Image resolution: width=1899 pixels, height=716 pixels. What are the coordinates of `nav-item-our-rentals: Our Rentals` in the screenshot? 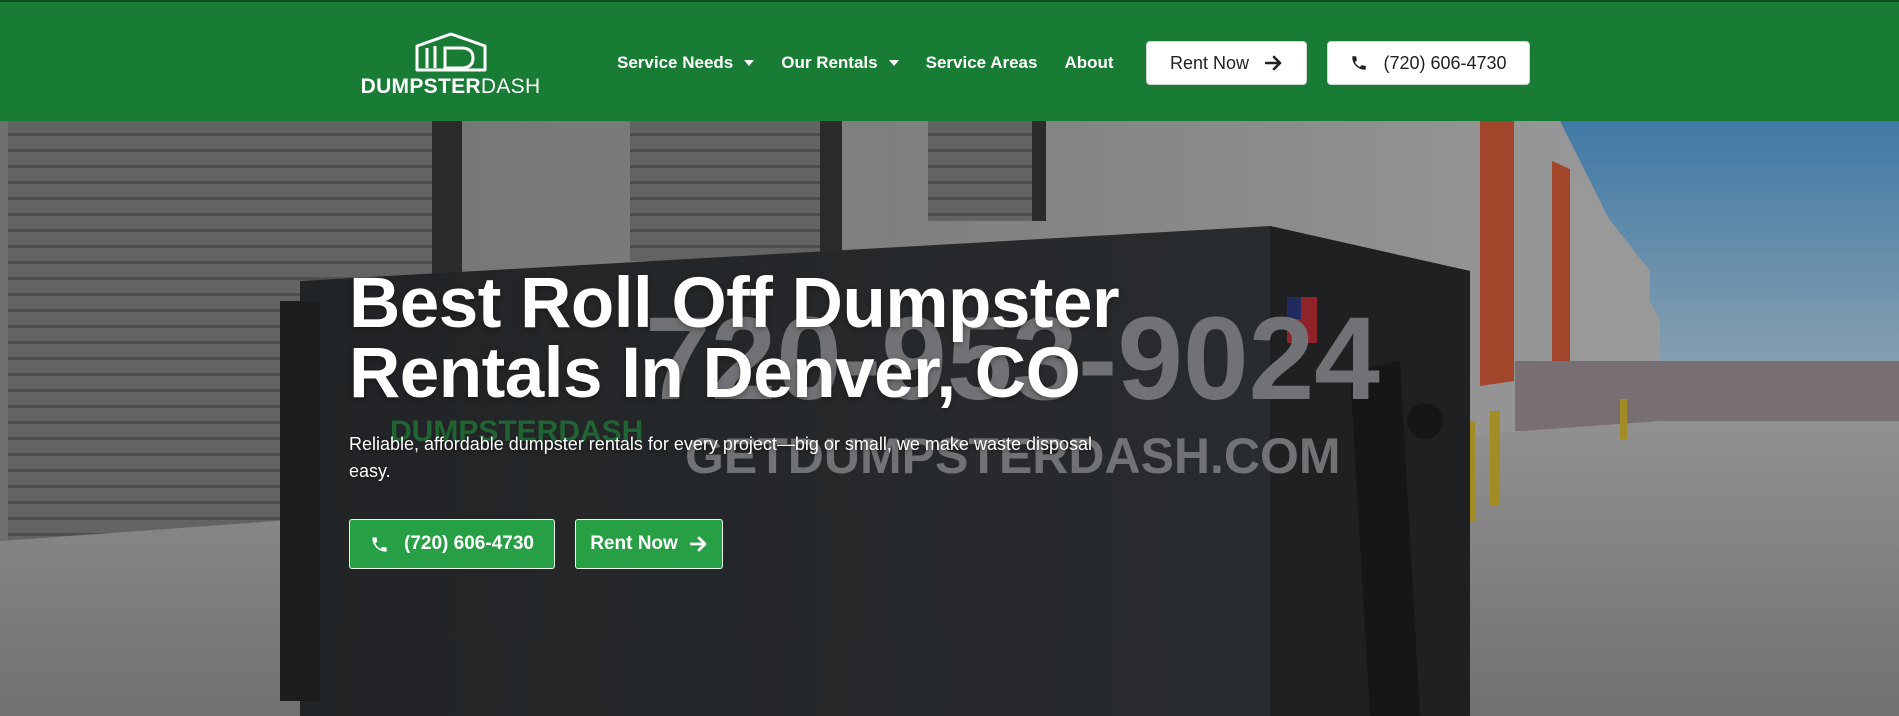 It's located at (840, 63).